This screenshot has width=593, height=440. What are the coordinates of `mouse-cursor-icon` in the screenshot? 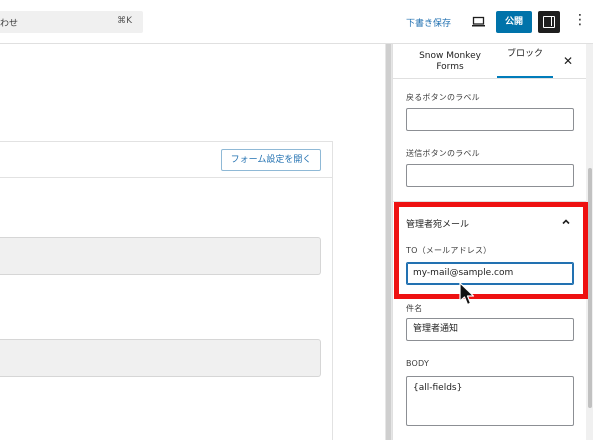 It's located at (467, 294).